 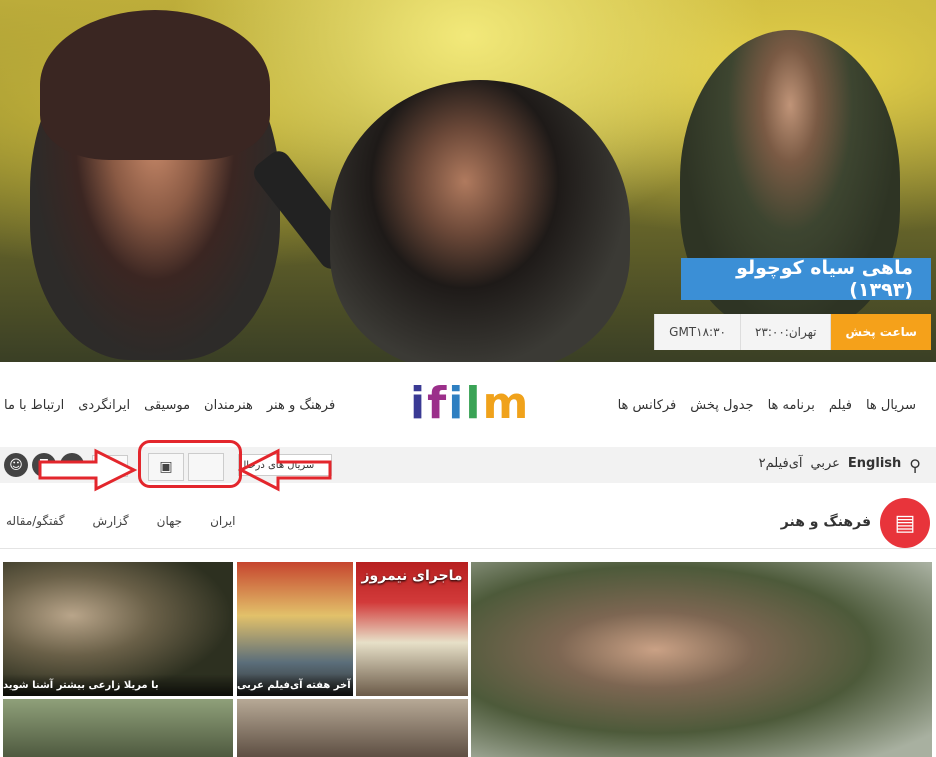 What do you see at coordinates (118, 685) in the screenshot?
I see `tile-caption: با مریلا زارعی بیشتر آشنا شوید` at bounding box center [118, 685].